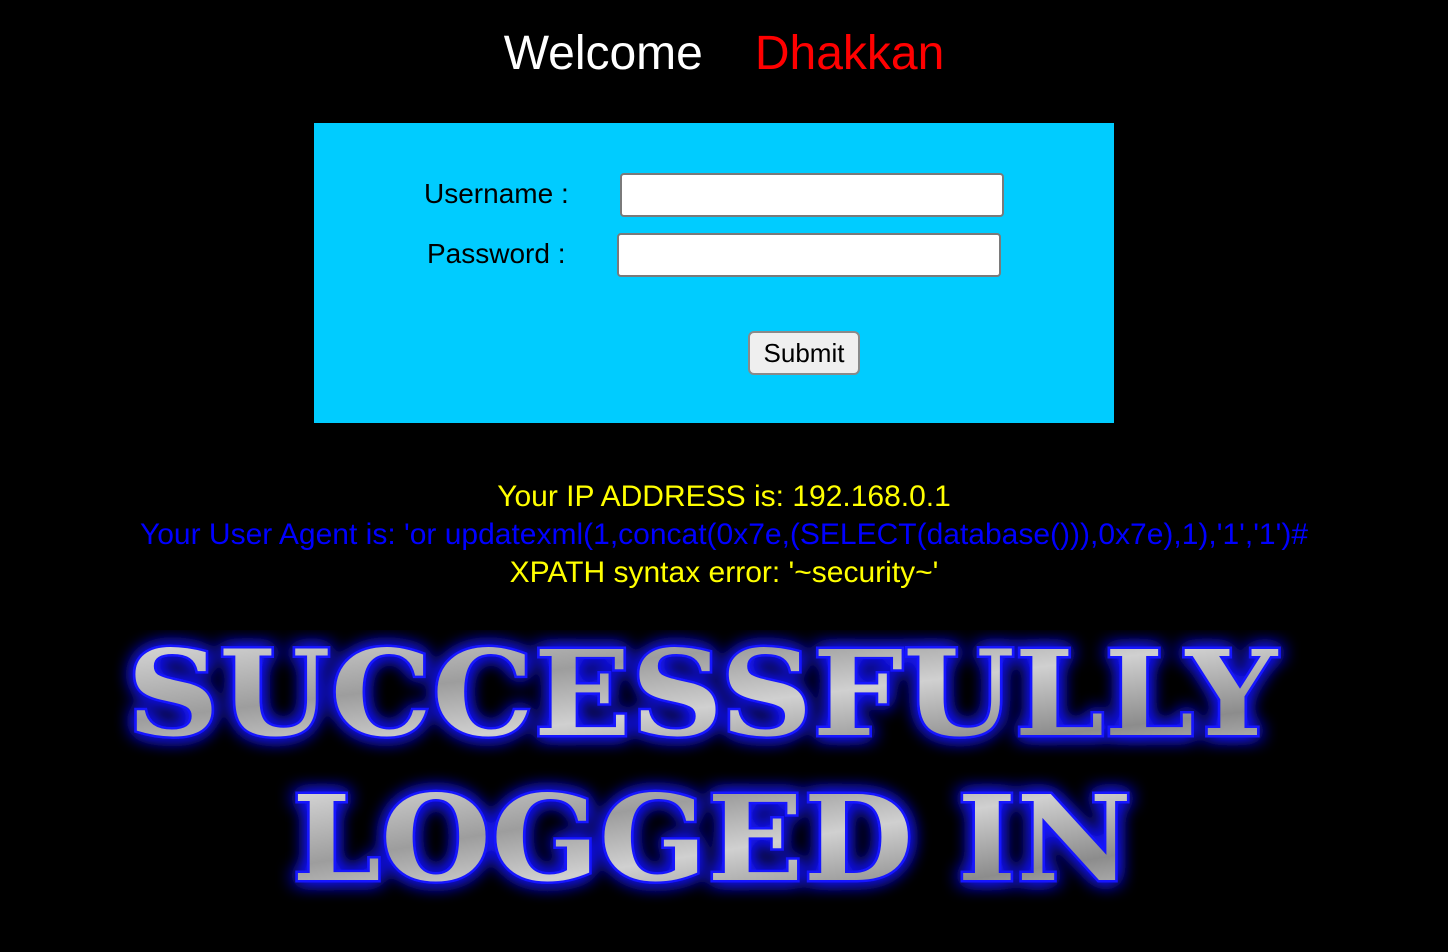 Image resolution: width=1448 pixels, height=952 pixels. What do you see at coordinates (724, 54) in the screenshot?
I see `welcome-heading: Welcome Dhakkan` at bounding box center [724, 54].